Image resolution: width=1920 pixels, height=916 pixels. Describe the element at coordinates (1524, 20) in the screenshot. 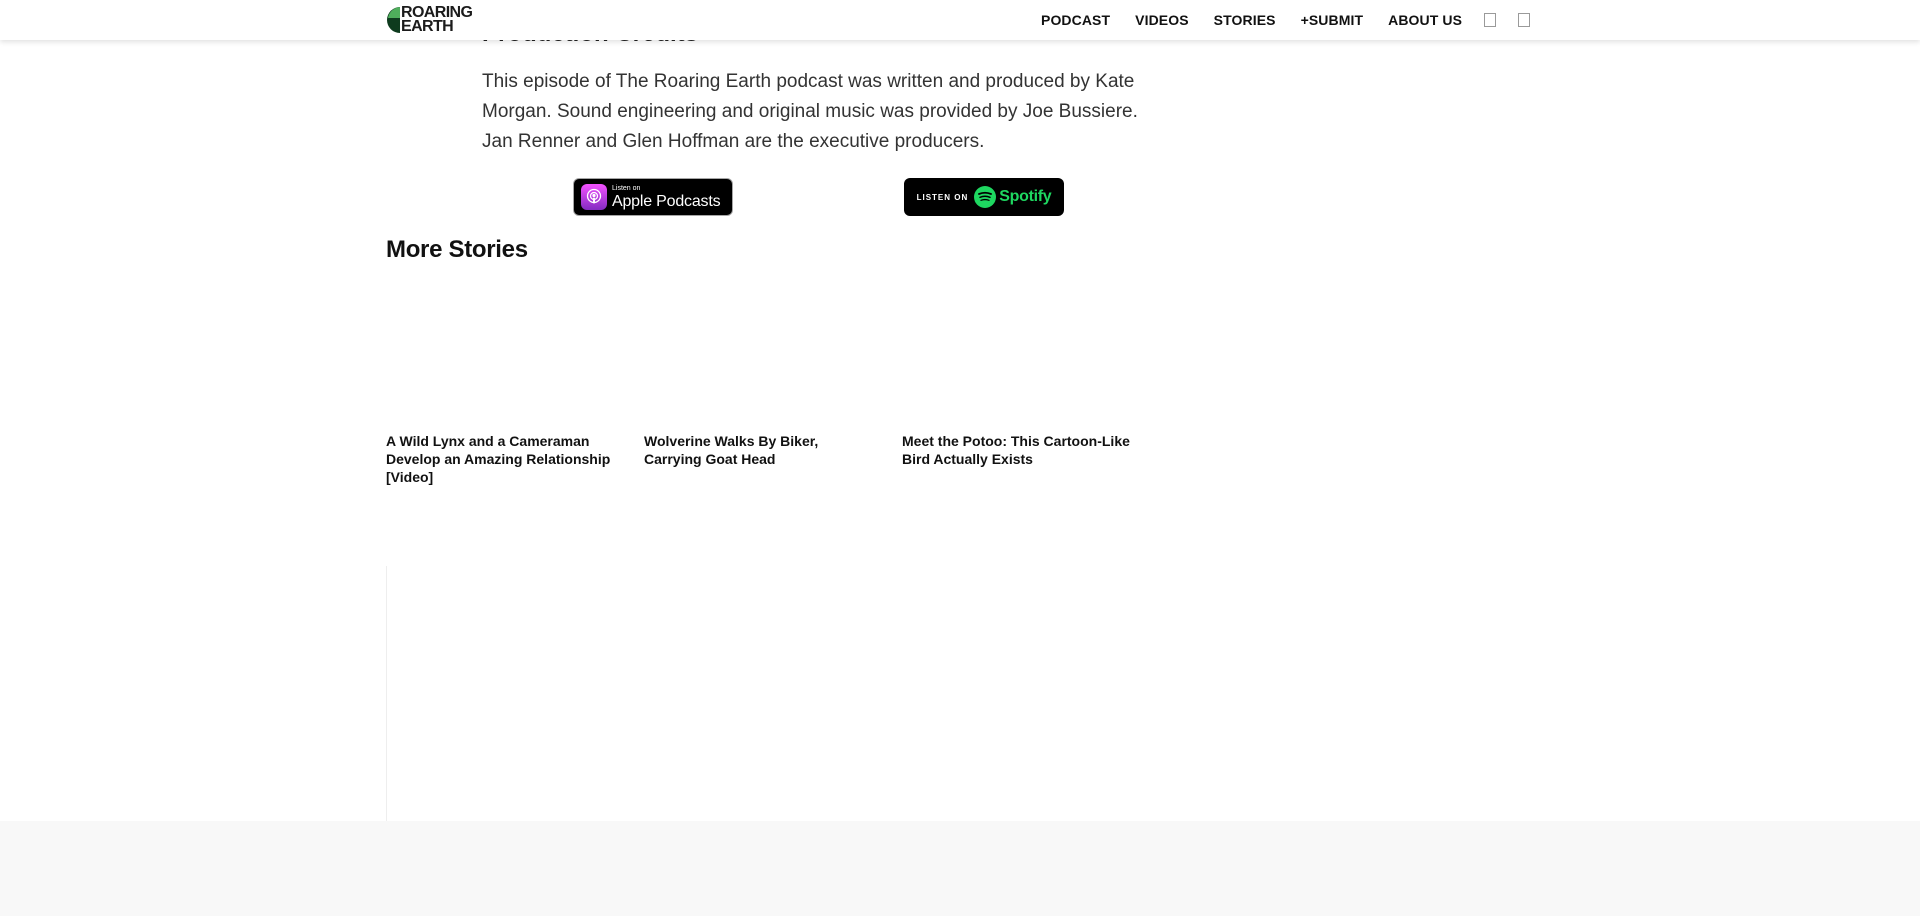

I see `menu-icon` at that location.